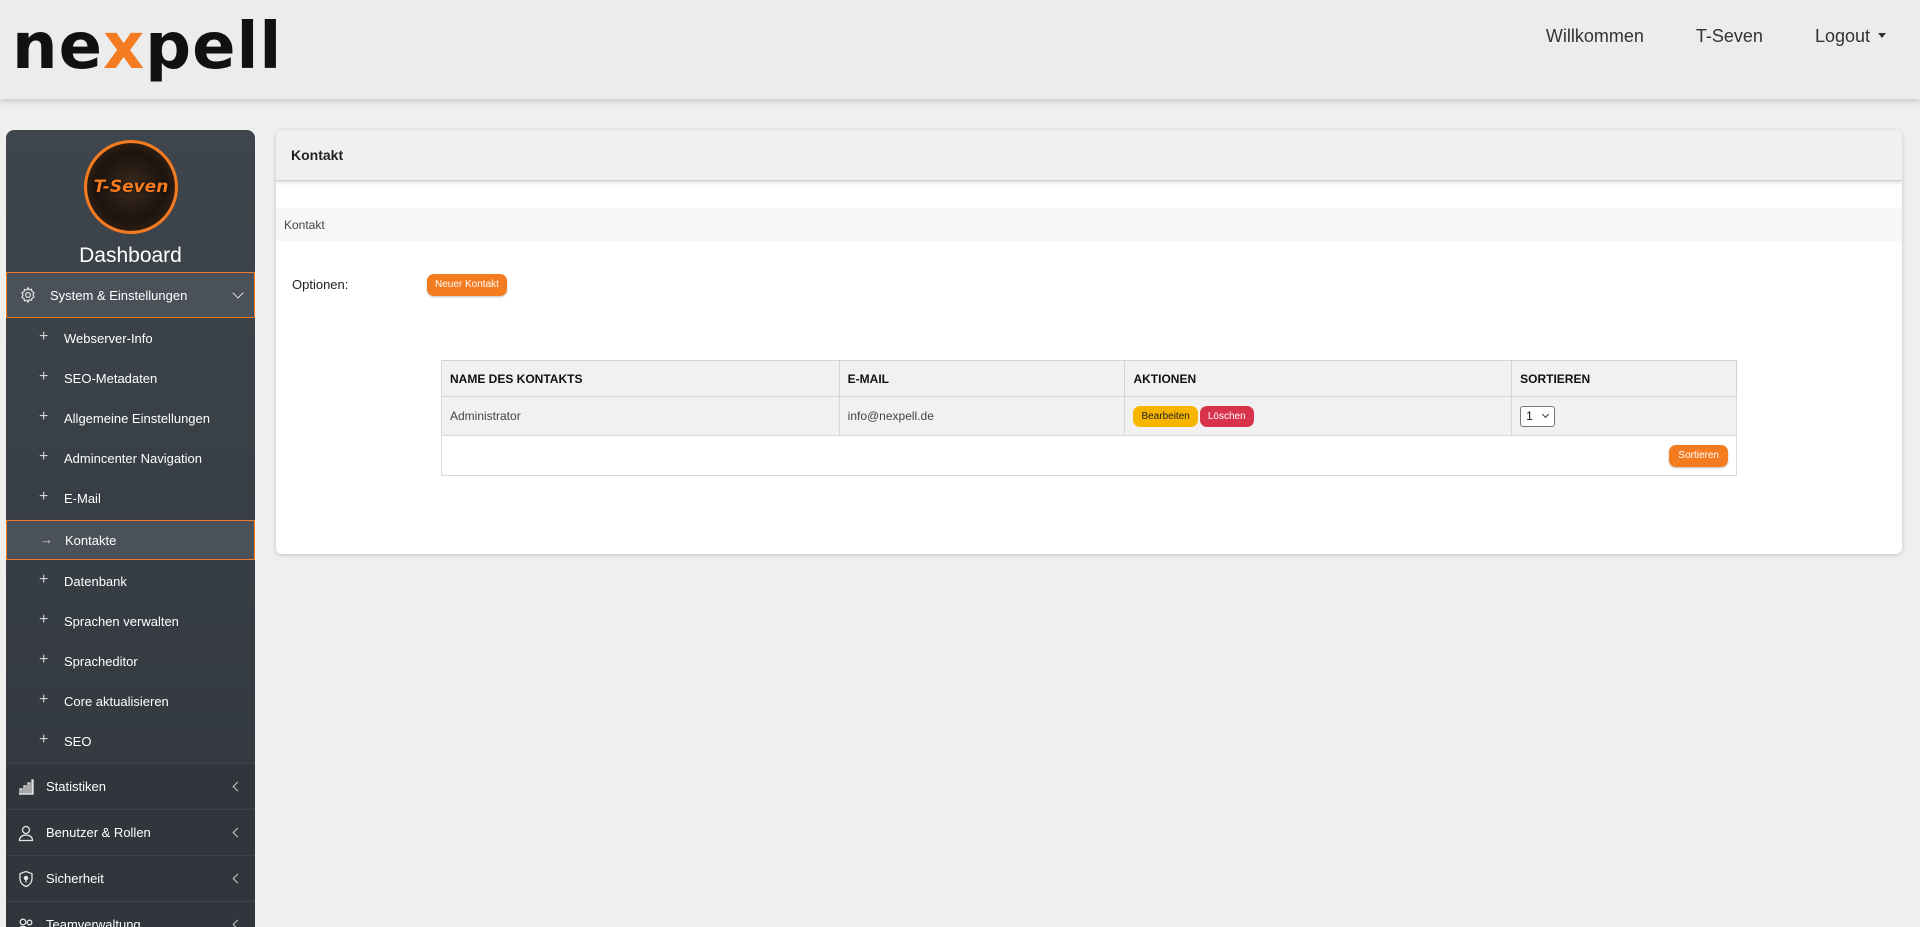 This screenshot has height=927, width=1920. What do you see at coordinates (1318, 378) in the screenshot?
I see `column-header-actions: AKTIONEN` at bounding box center [1318, 378].